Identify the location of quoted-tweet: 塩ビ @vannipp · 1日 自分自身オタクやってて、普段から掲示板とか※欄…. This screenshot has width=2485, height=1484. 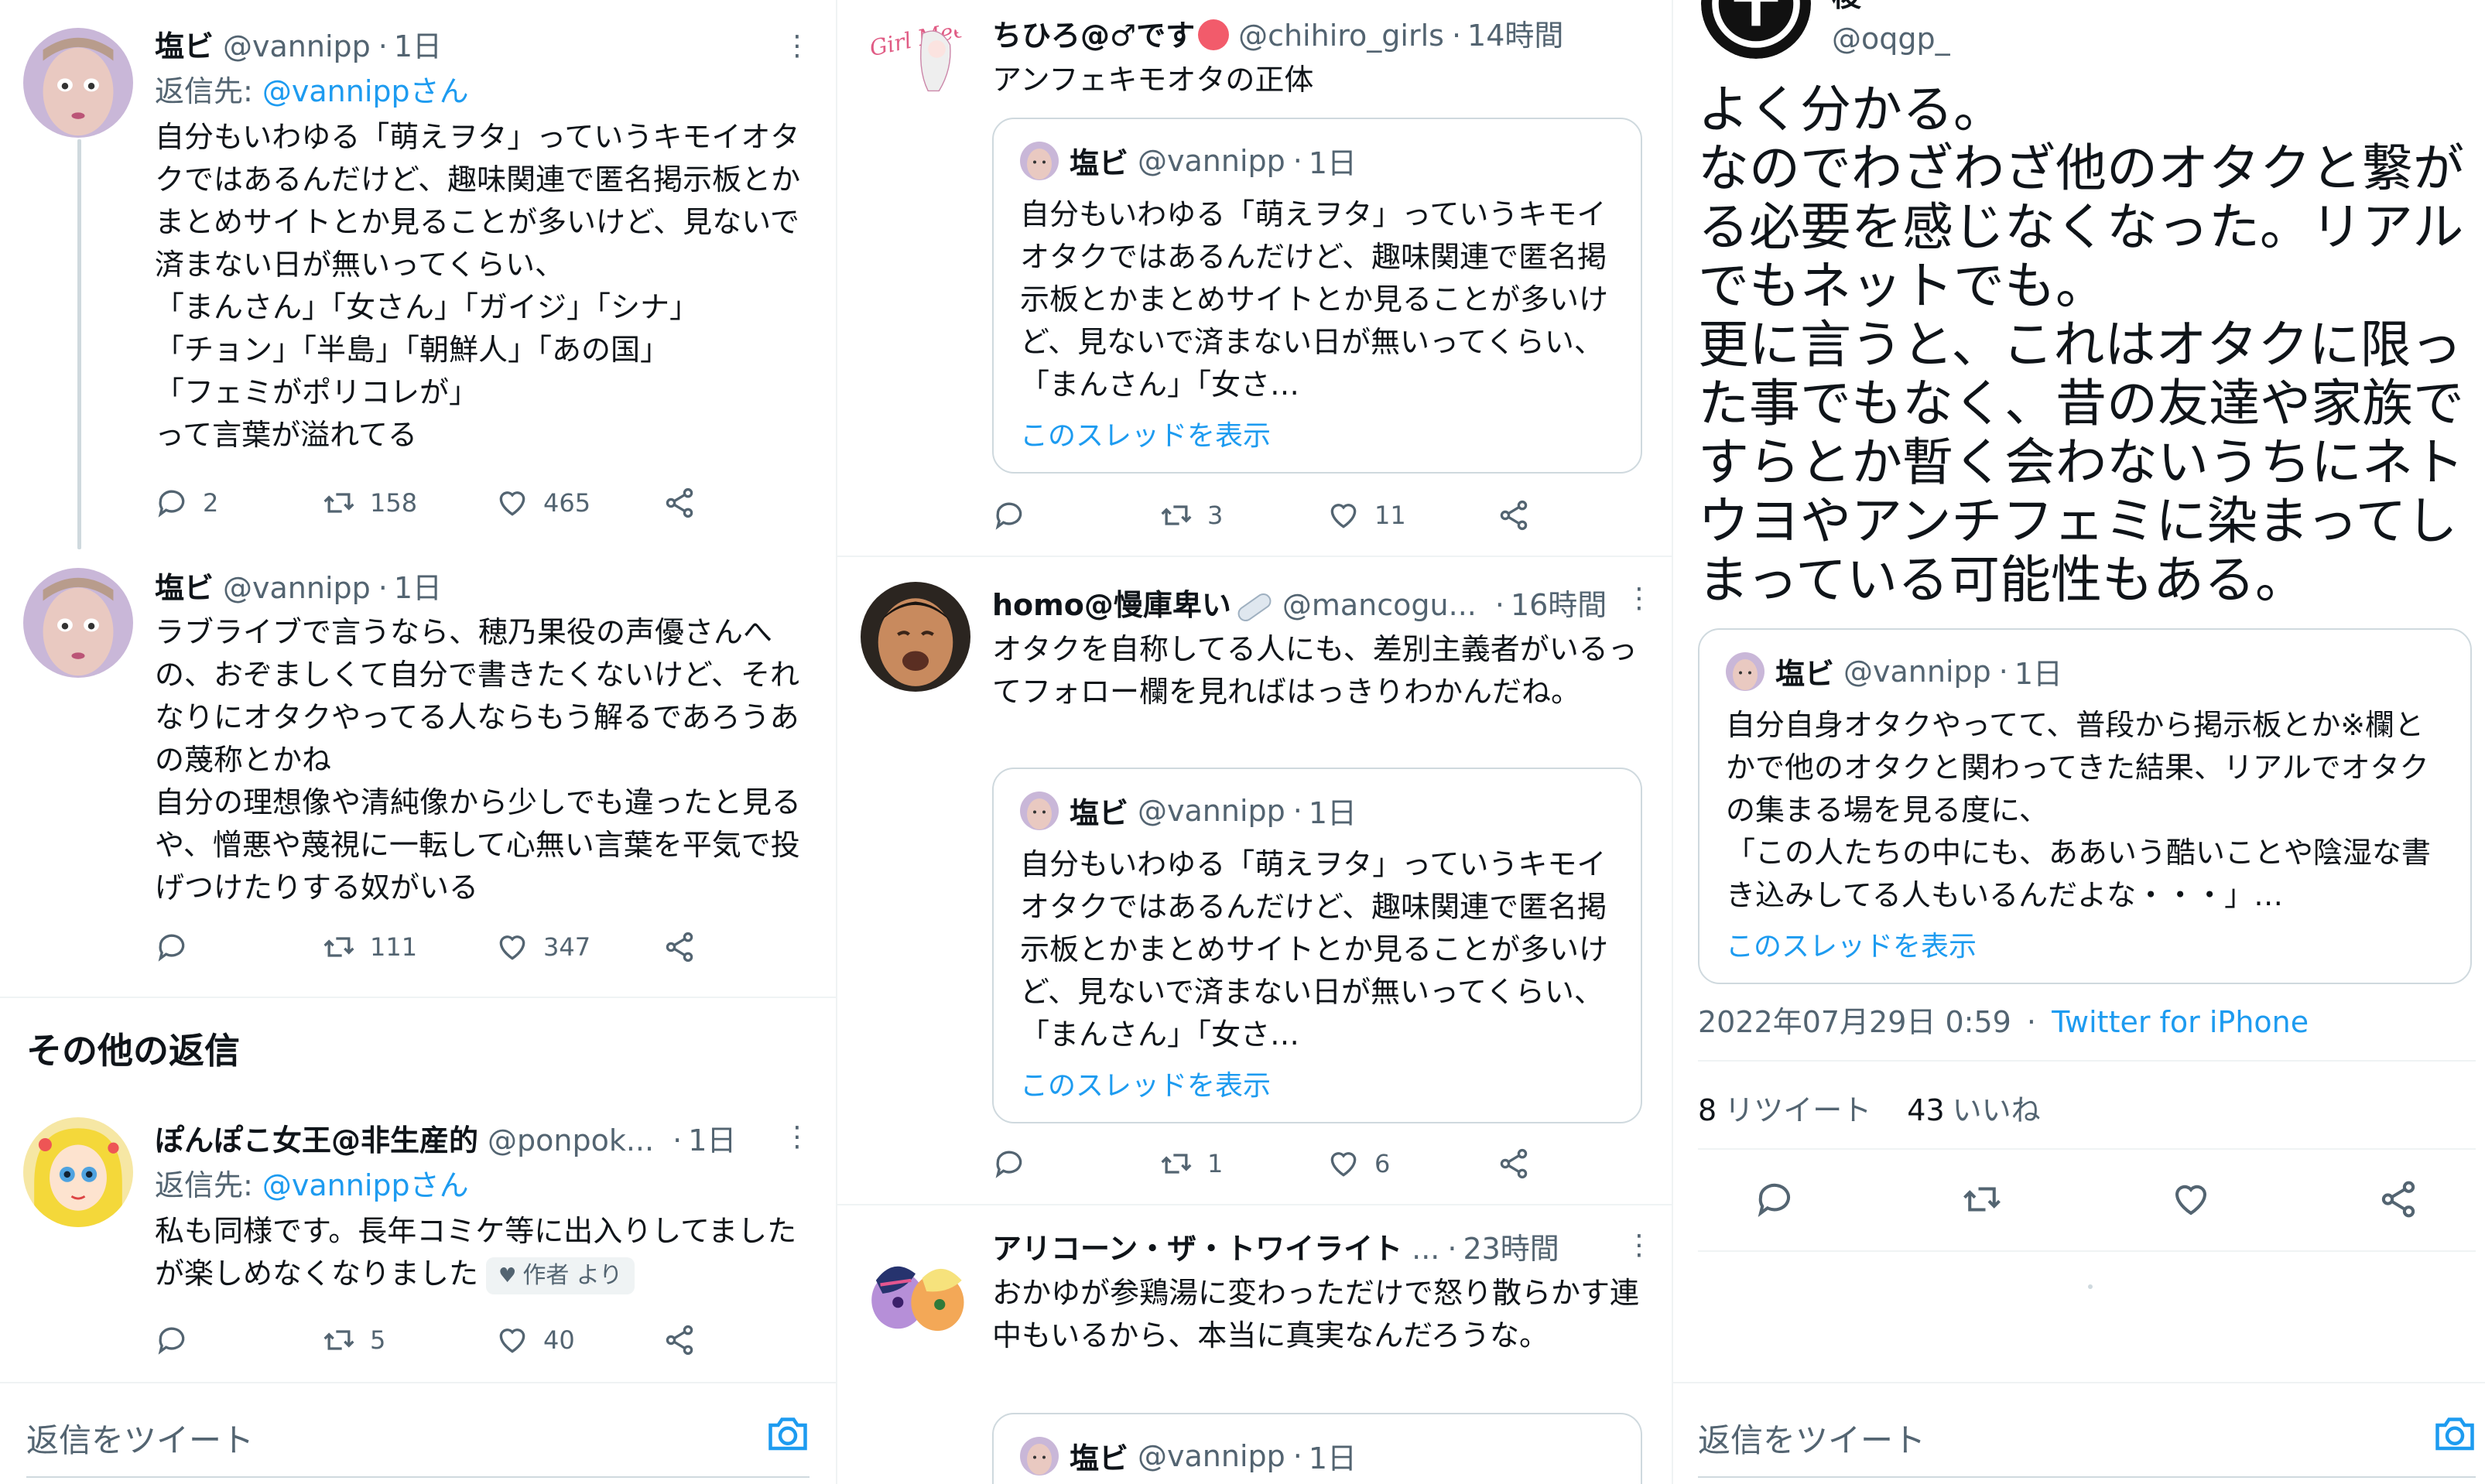
(2085, 806).